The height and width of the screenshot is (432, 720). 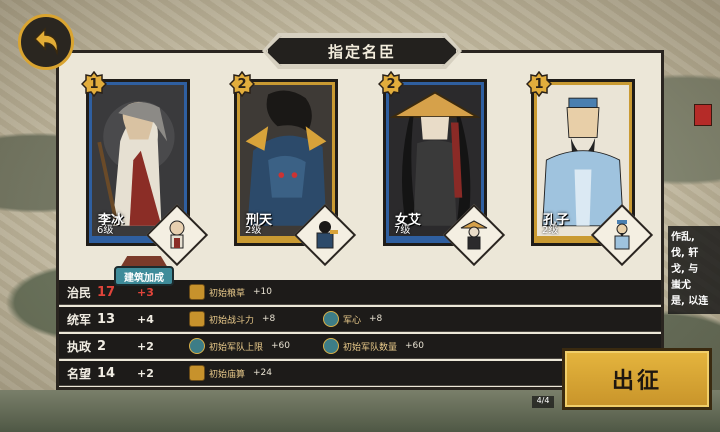 What do you see at coordinates (145, 319) in the screenshot?
I see `stat-bonus: +4` at bounding box center [145, 319].